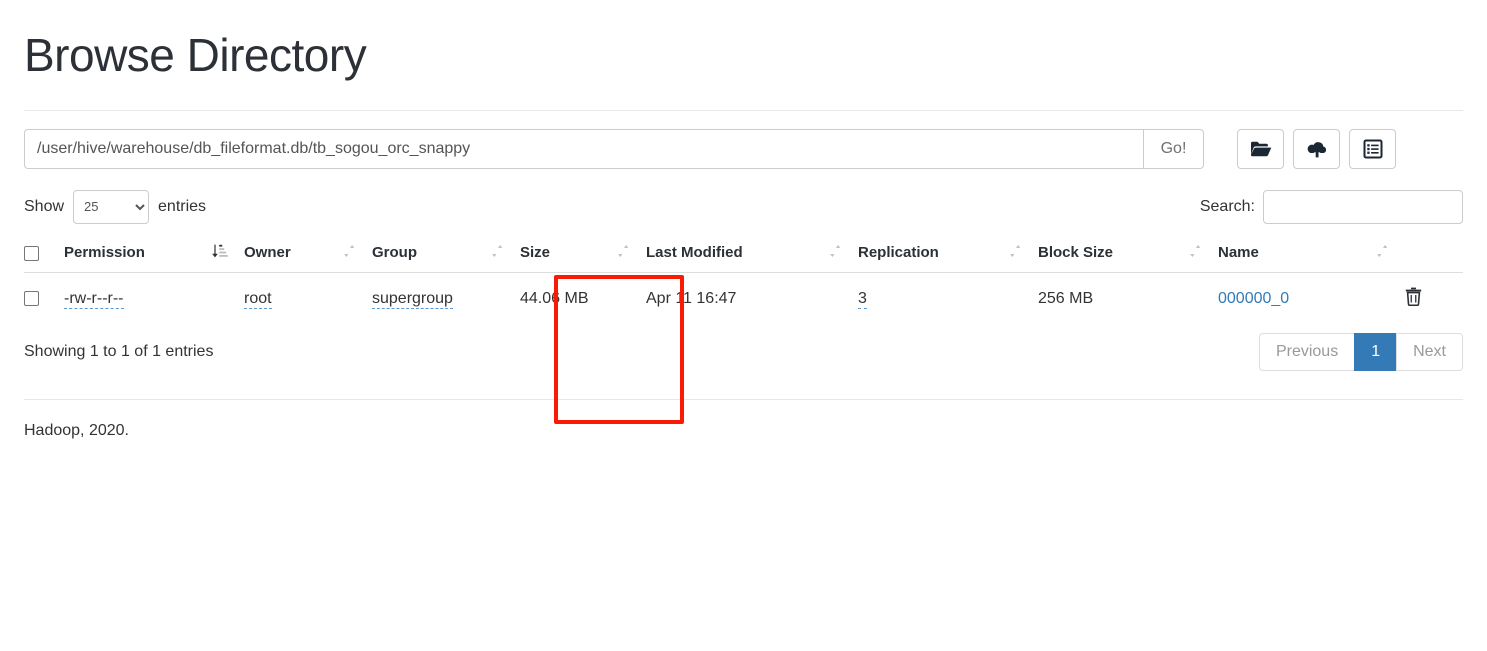 The width and height of the screenshot is (1487, 651). Describe the element at coordinates (308, 298) in the screenshot. I see `cell-owner: root` at that location.